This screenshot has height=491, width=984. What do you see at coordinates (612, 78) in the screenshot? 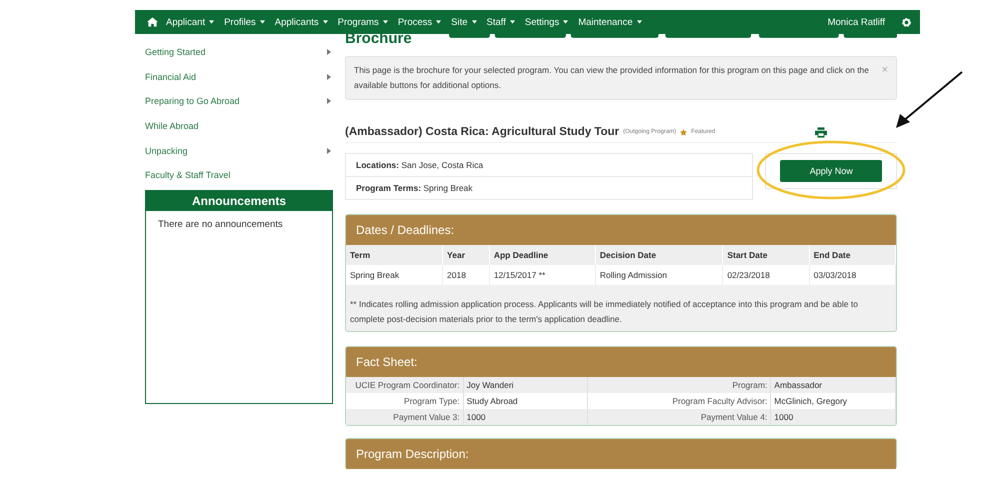
I see `alert-text: This page is the brochure for your selected program. You can view the provided information for this program on this page and click on the available buttons for additional options.` at bounding box center [612, 78].